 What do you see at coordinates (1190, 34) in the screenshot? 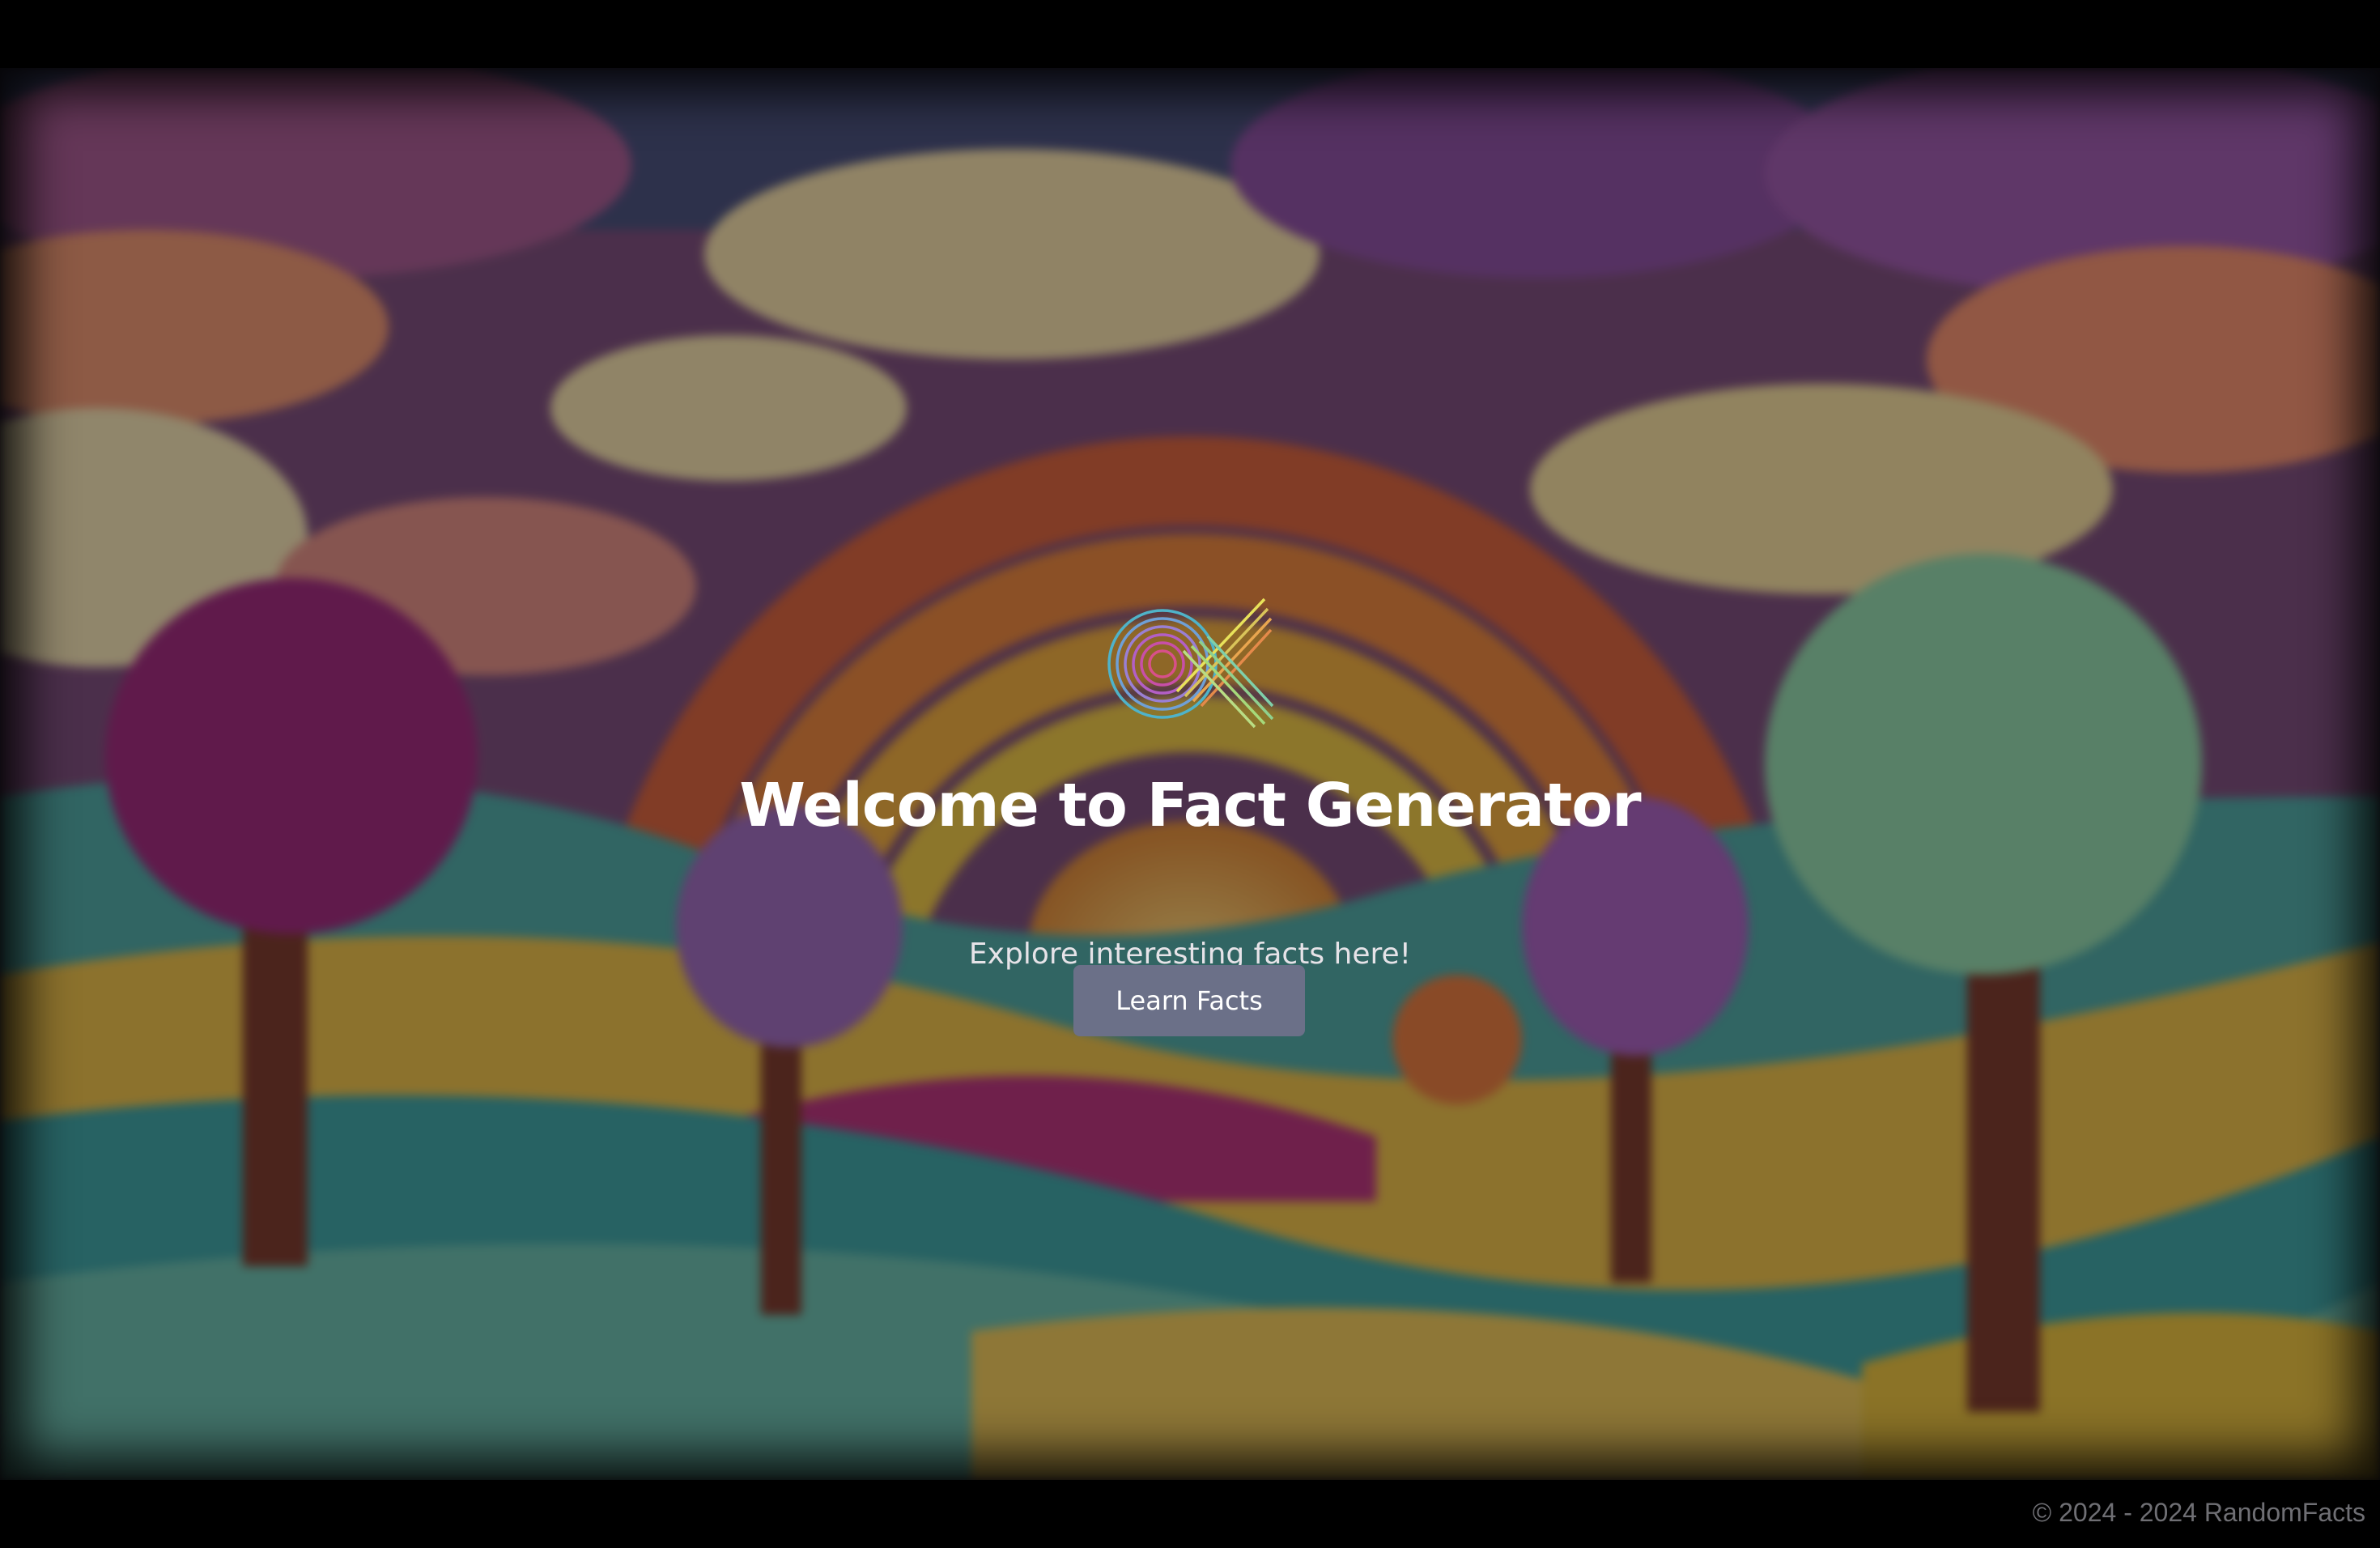
I see `top-bar` at bounding box center [1190, 34].